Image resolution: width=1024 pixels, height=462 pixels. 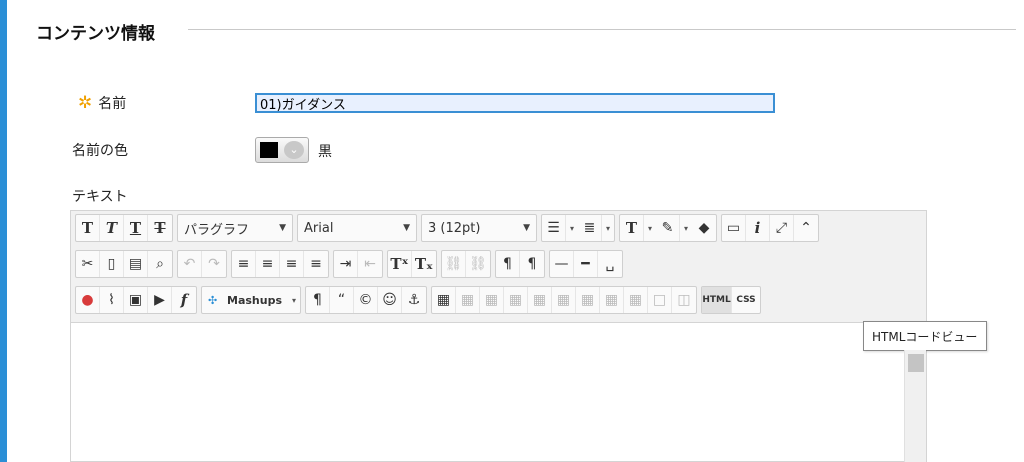 What do you see at coordinates (214, 264) in the screenshot?
I see `redo-icon: ↷` at bounding box center [214, 264].